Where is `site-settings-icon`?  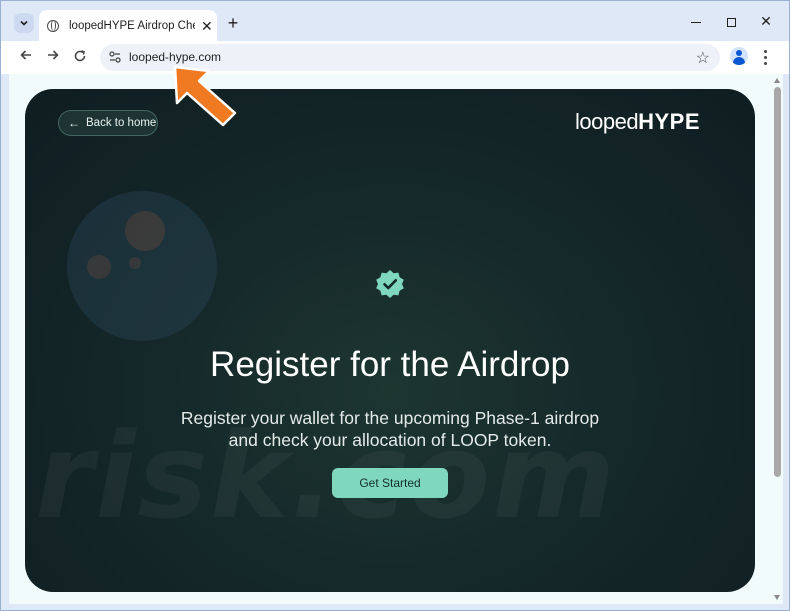
site-settings-icon is located at coordinates (115, 57).